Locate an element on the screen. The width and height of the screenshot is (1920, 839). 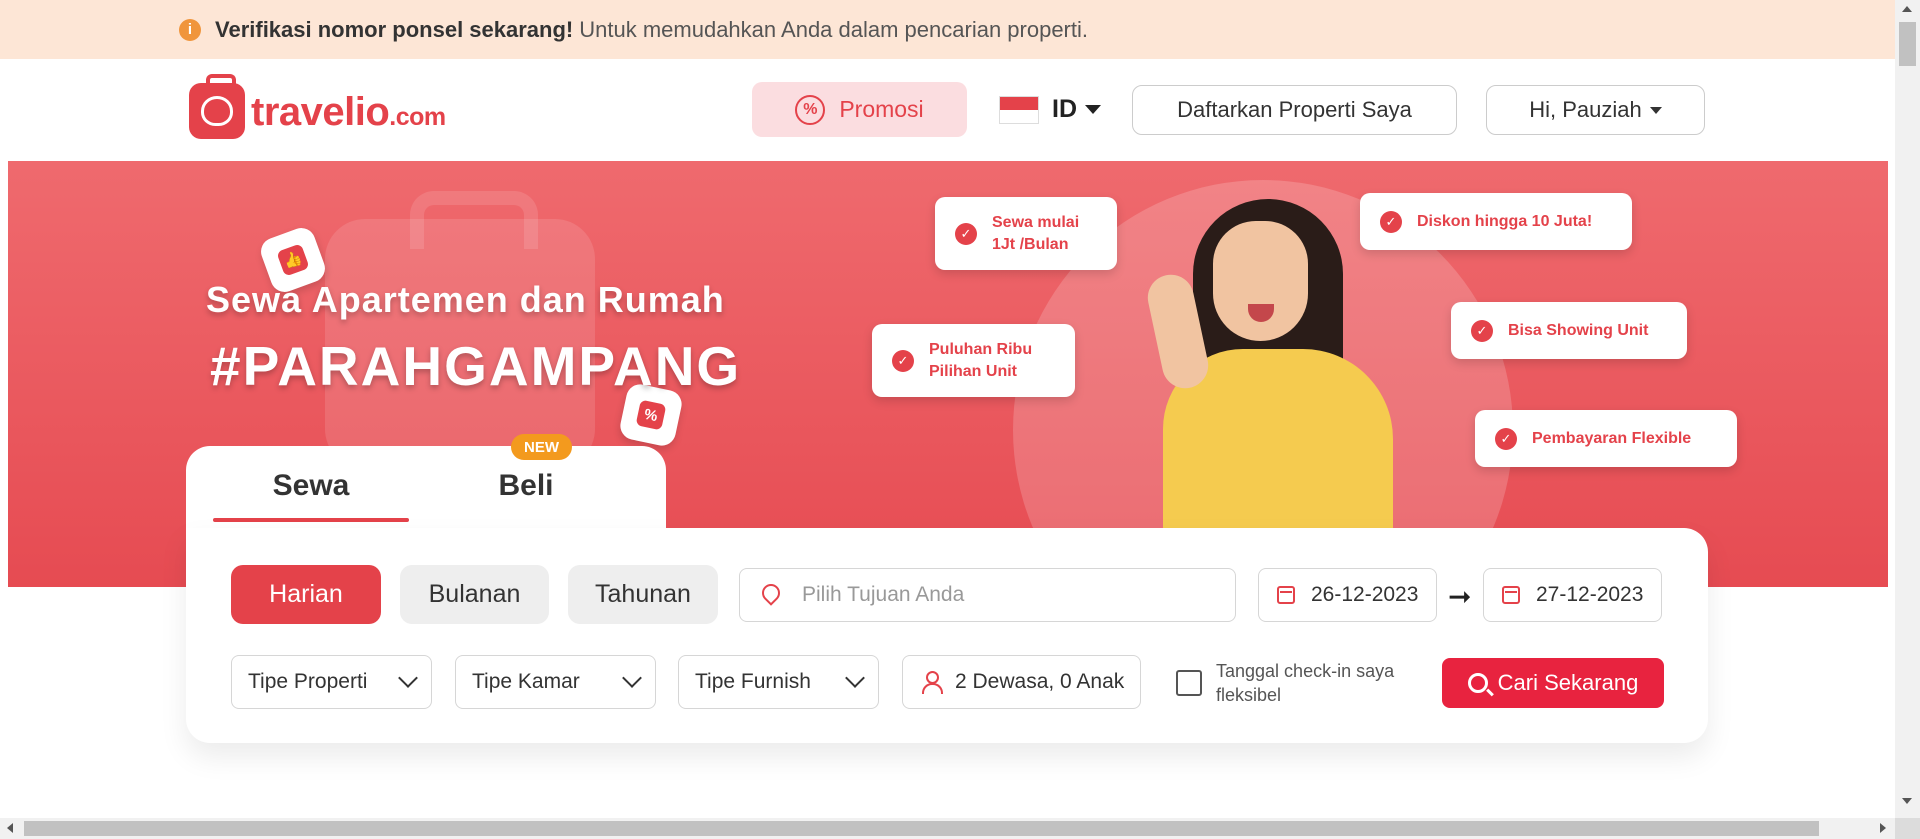
hero-title: Sewa Apartemen dan Rumah is located at coordinates (465, 299).